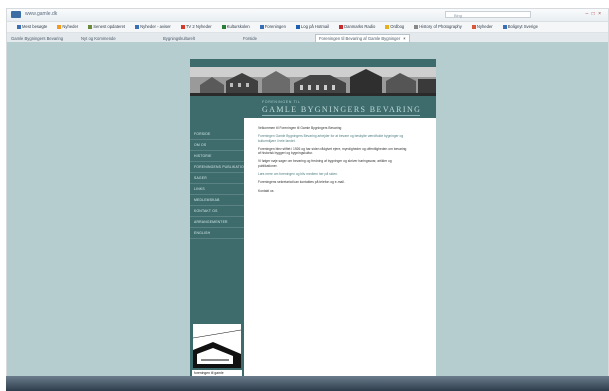 The image size is (609, 391). I want to click on logo-stamp-image, so click(217, 346).